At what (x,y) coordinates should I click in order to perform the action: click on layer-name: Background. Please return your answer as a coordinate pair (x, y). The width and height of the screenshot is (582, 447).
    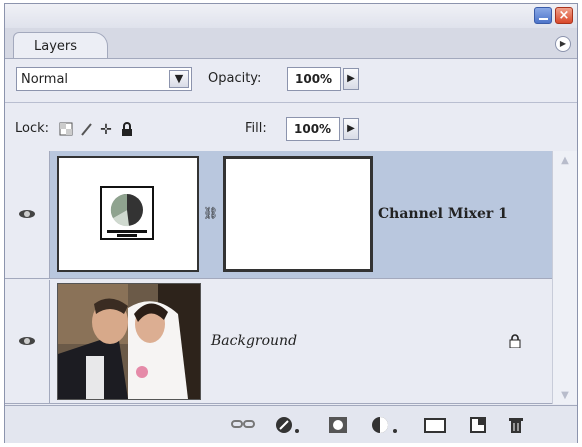
    Looking at the image, I should click on (254, 341).